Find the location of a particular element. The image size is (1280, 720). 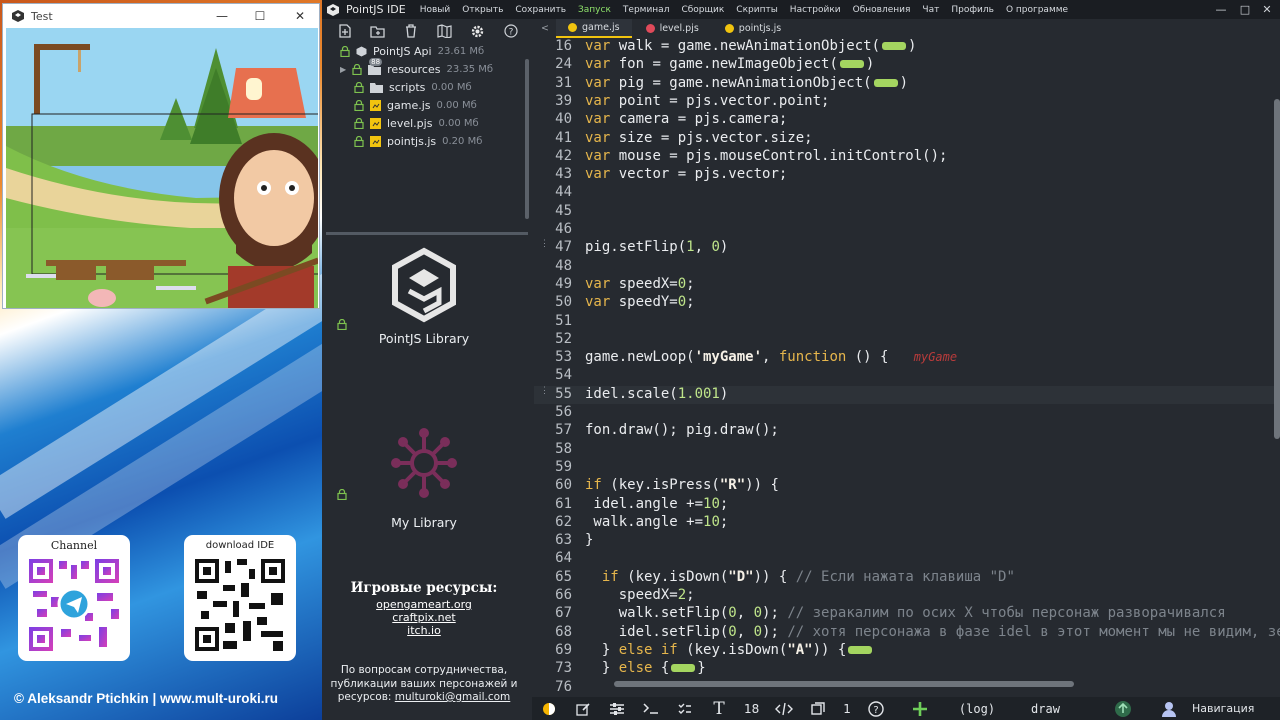

code-line: 24 var fon = game.newImageObject() is located at coordinates (904, 65).